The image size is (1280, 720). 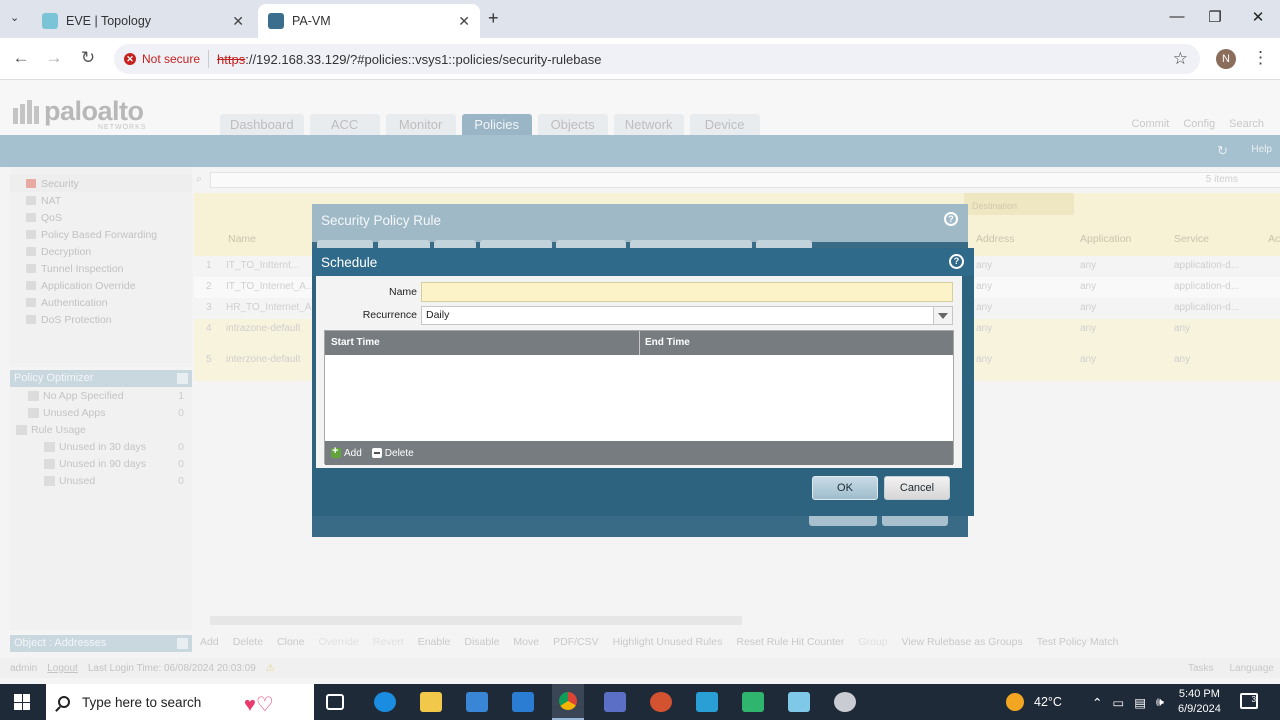 What do you see at coordinates (1105, 239) in the screenshot?
I see `col-application: Application` at bounding box center [1105, 239].